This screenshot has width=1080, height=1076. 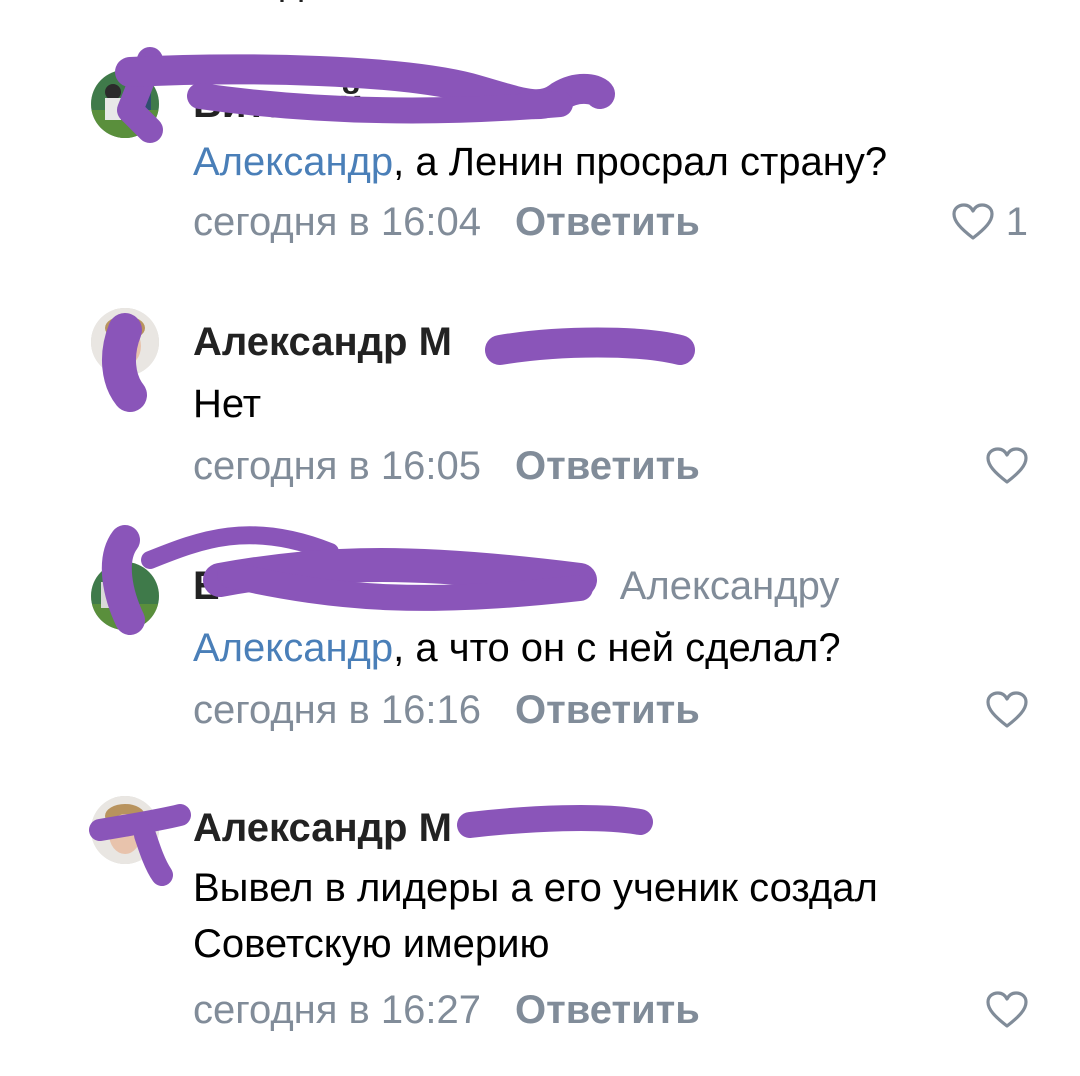 I want to click on comment-meta: сегодня в 16:04 Ответить, so click(x=446, y=222).